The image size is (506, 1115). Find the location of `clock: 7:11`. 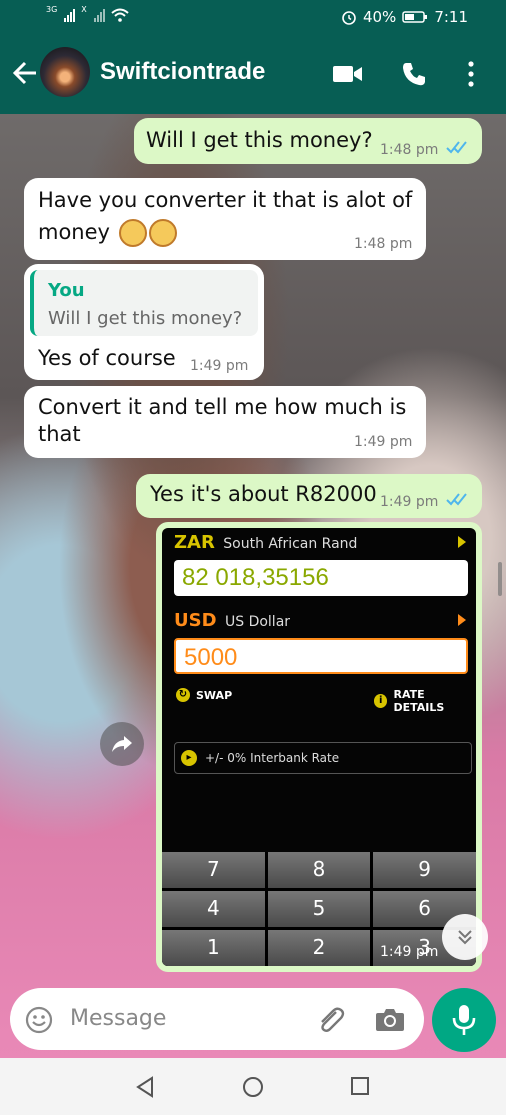

clock: 7:11 is located at coordinates (451, 17).